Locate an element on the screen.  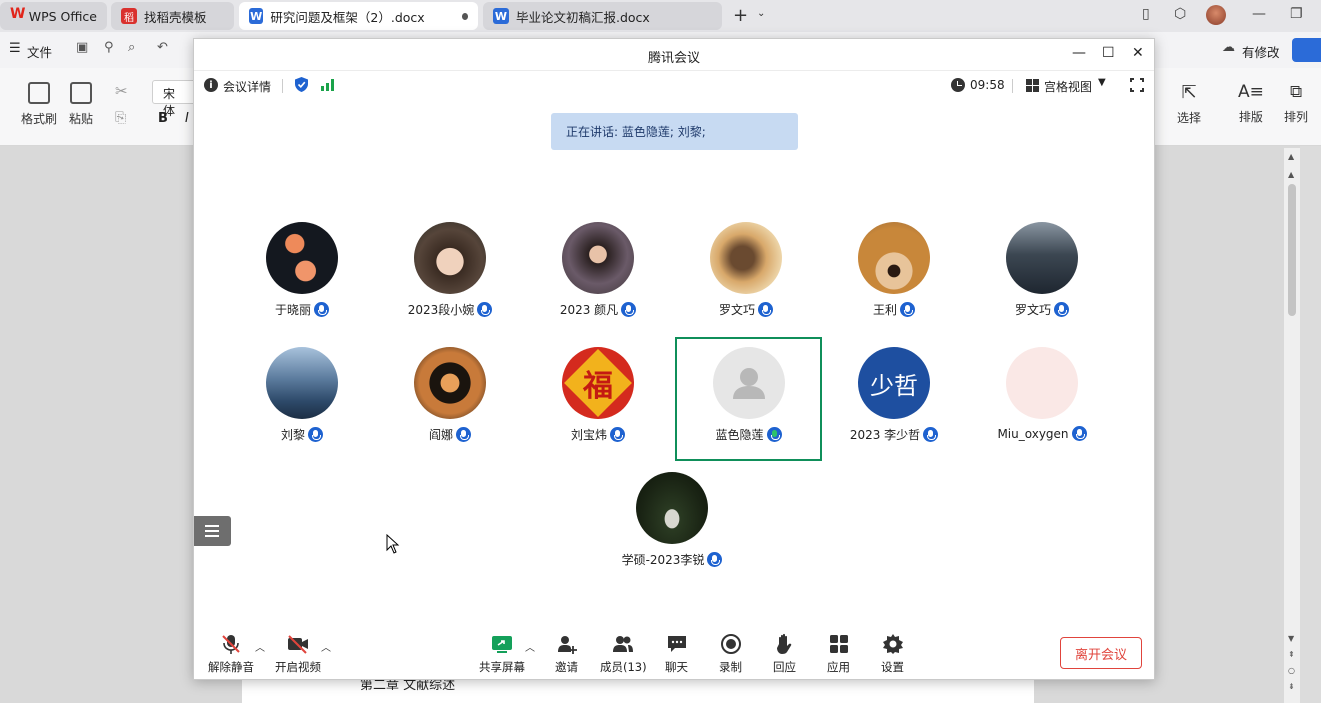
paste-button: 粘贴 is located at coordinates (81, 104).